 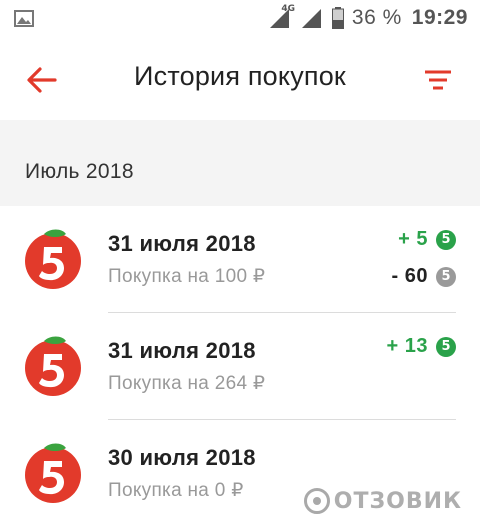 What do you see at coordinates (79, 171) in the screenshot?
I see `month-section-title: Июль 2018` at bounding box center [79, 171].